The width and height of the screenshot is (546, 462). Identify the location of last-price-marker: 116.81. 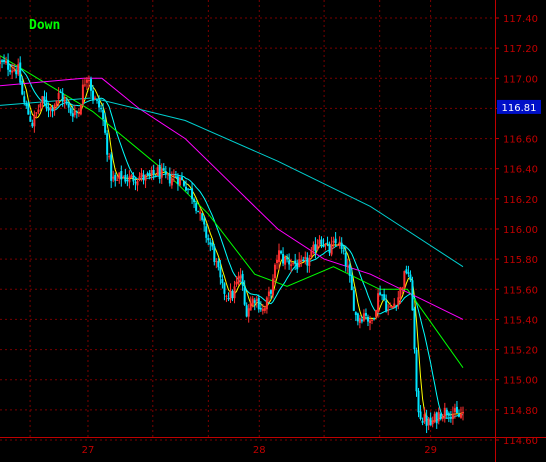
(519, 106).